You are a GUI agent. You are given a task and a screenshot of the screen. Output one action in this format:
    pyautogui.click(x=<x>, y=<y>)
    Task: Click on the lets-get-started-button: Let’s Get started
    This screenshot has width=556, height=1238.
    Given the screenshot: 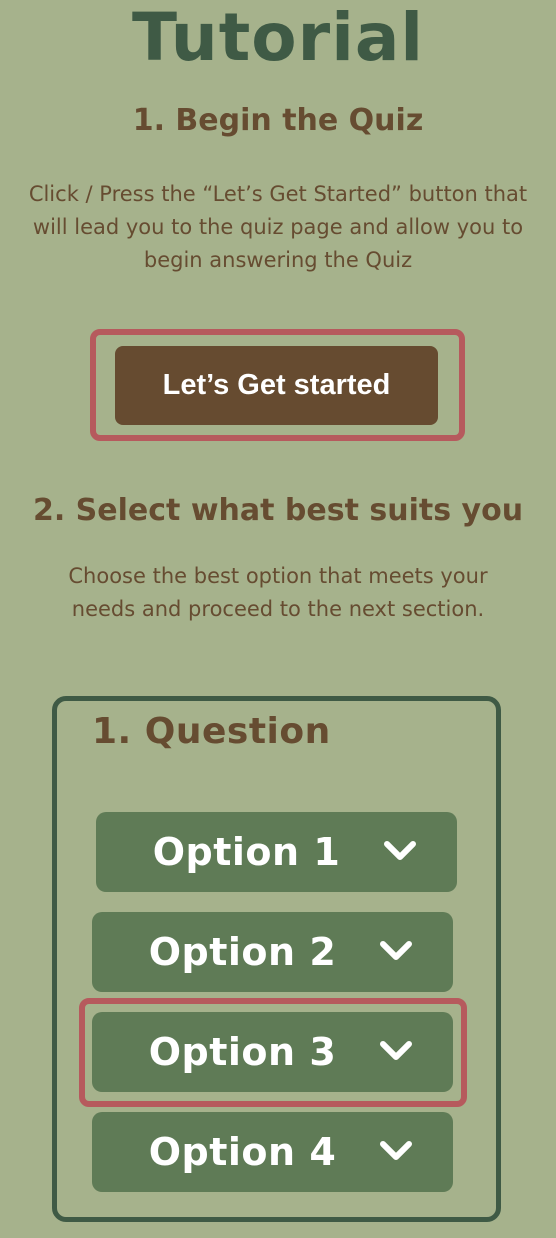 What is the action you would take?
    pyautogui.click(x=276, y=385)
    